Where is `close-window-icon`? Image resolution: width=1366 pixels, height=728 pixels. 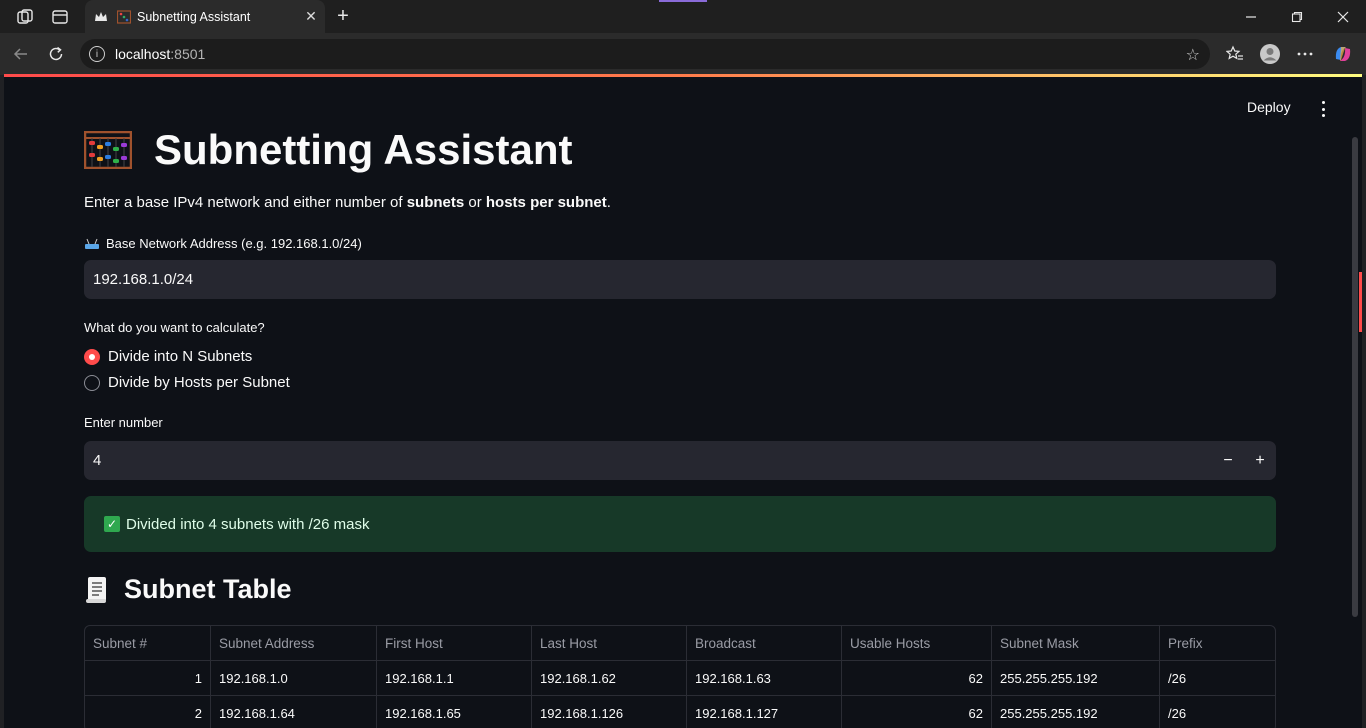 close-window-icon is located at coordinates (1343, 16).